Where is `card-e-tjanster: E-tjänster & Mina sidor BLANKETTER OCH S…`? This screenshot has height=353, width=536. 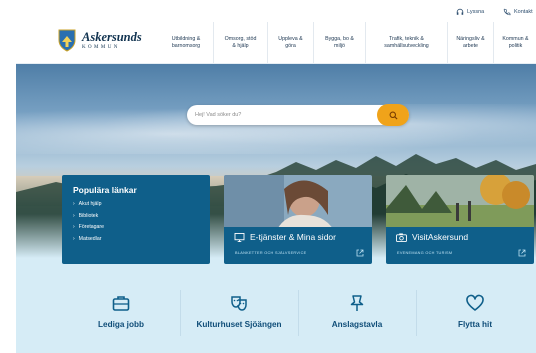
card-e-tjanster: E-tjänster & Mina sidor BLANKETTER OCH S… is located at coordinates (298, 219).